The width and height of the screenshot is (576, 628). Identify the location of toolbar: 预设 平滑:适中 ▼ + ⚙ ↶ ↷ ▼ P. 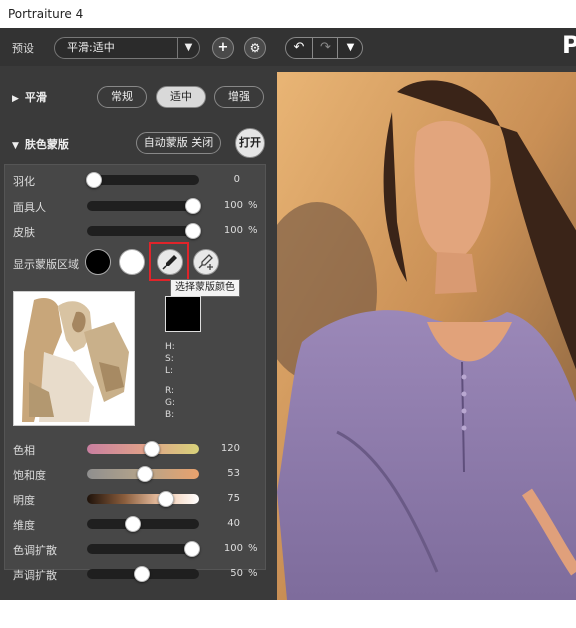
(288, 47).